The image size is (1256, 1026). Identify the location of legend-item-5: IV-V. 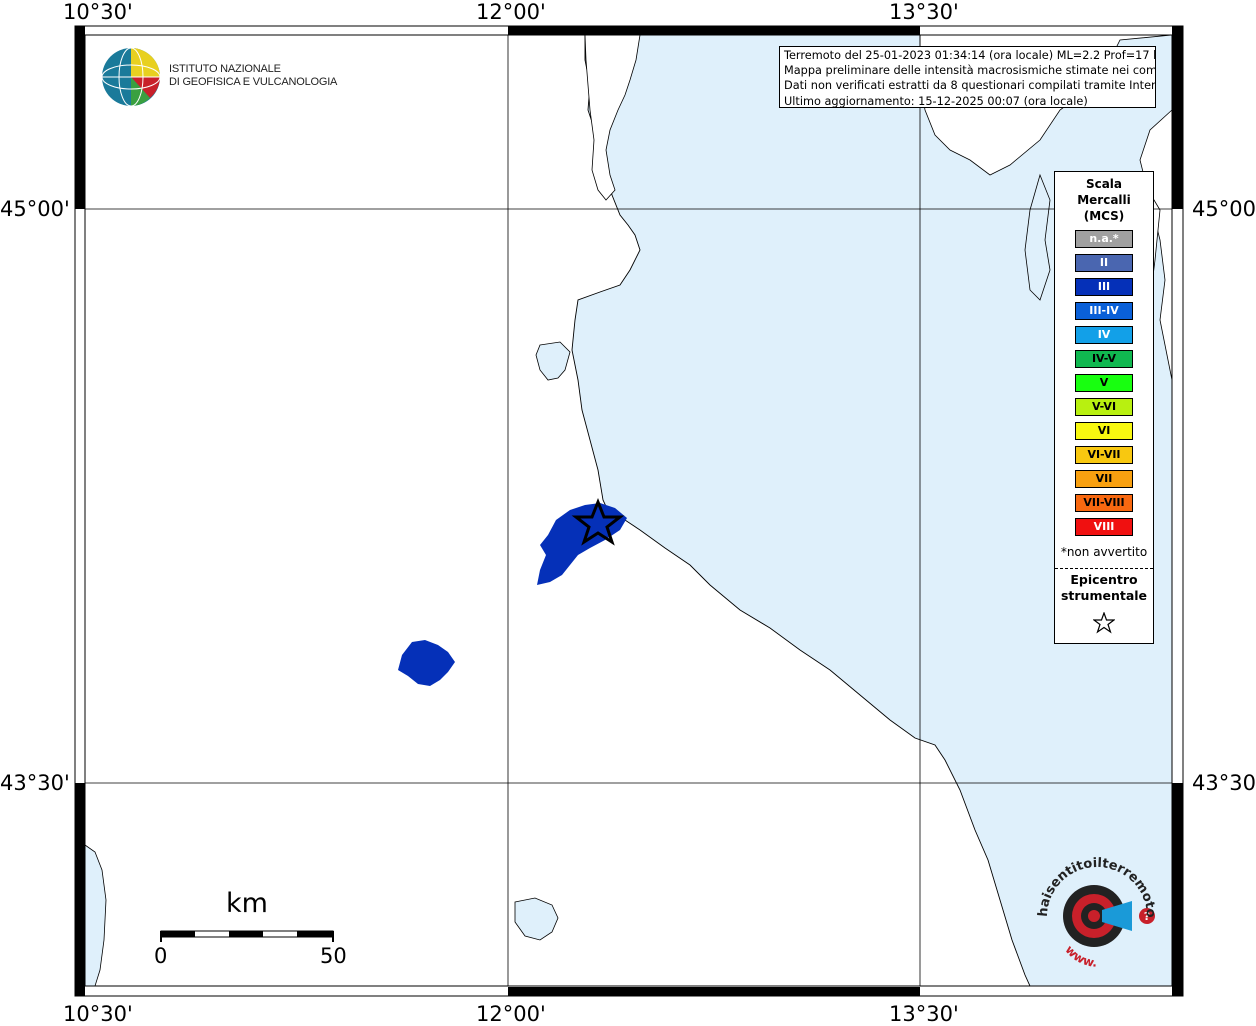
(1104, 359).